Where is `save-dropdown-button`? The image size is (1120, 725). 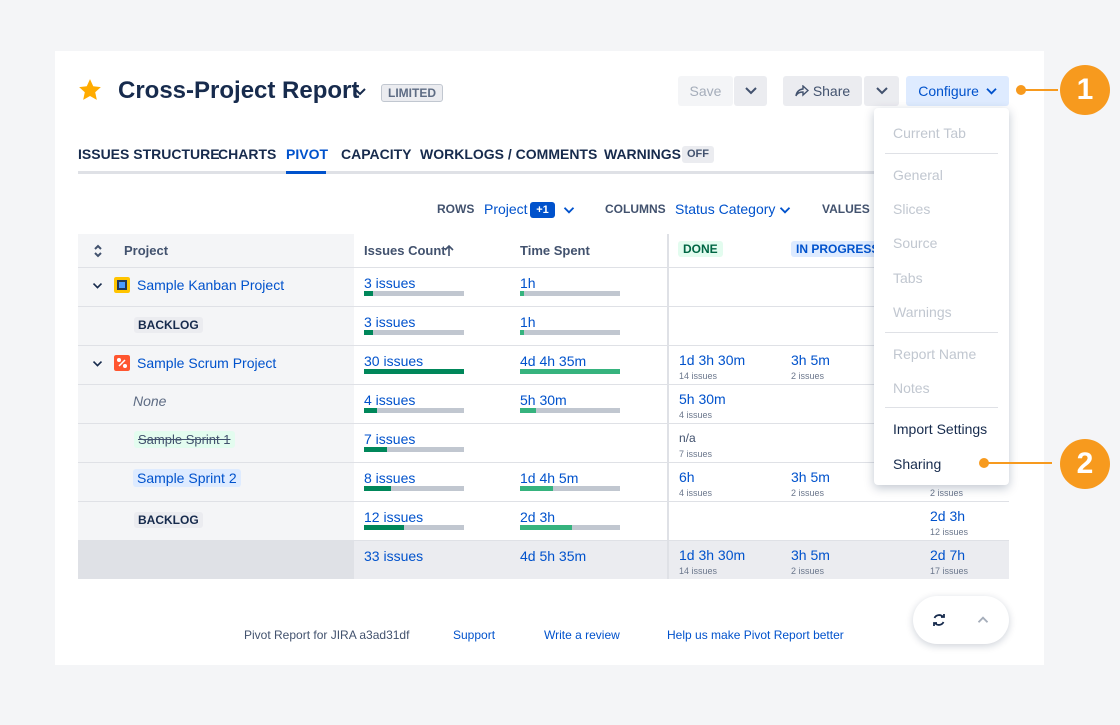 save-dropdown-button is located at coordinates (750, 91).